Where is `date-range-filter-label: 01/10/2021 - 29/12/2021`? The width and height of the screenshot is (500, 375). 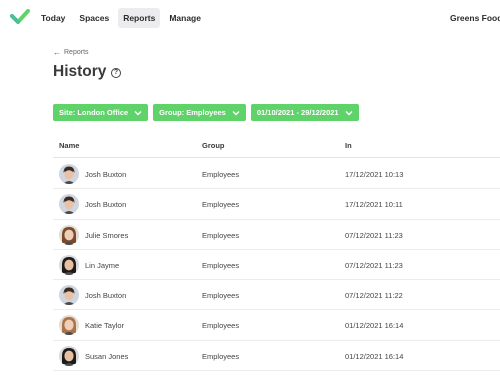
date-range-filter-label: 01/10/2021 - 29/12/2021 is located at coordinates (297, 112).